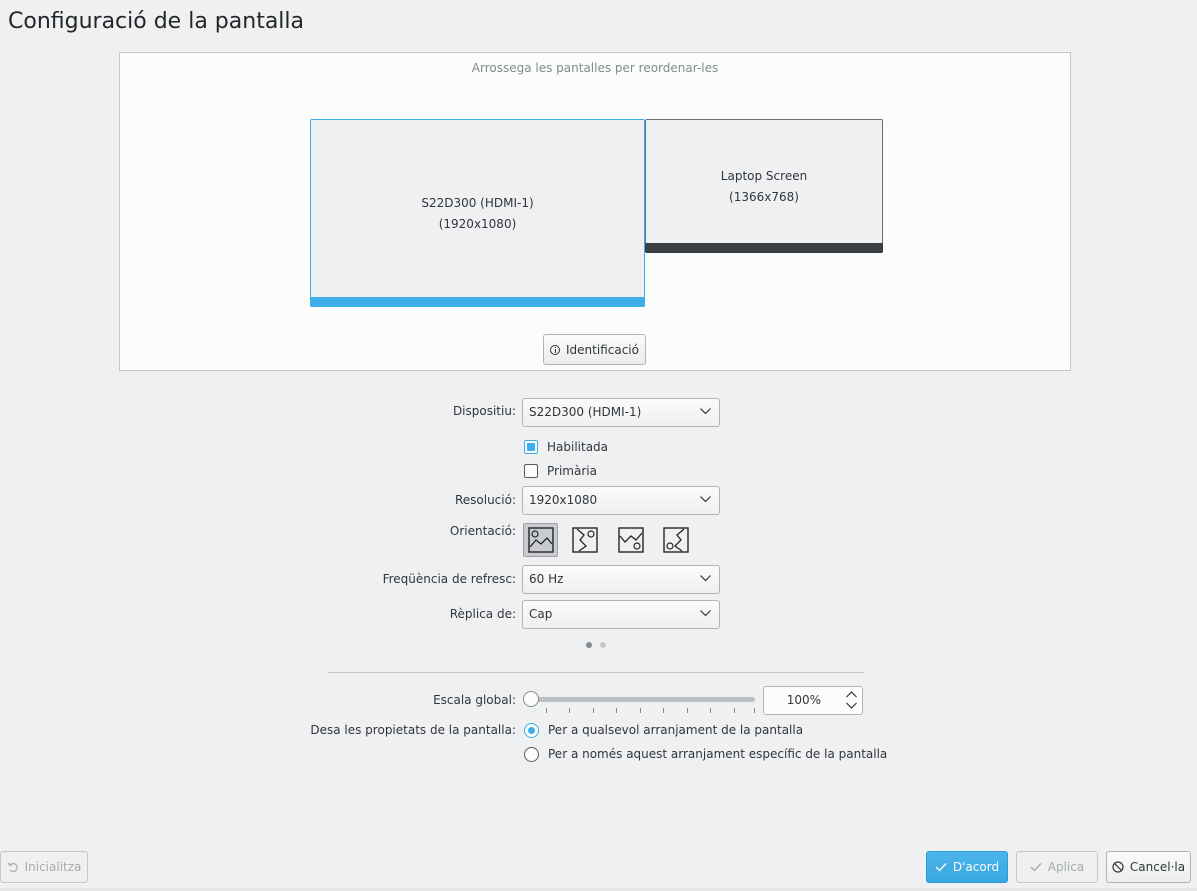  Describe the element at coordinates (578, 447) in the screenshot. I see `enabled-label: Habilitada` at that location.